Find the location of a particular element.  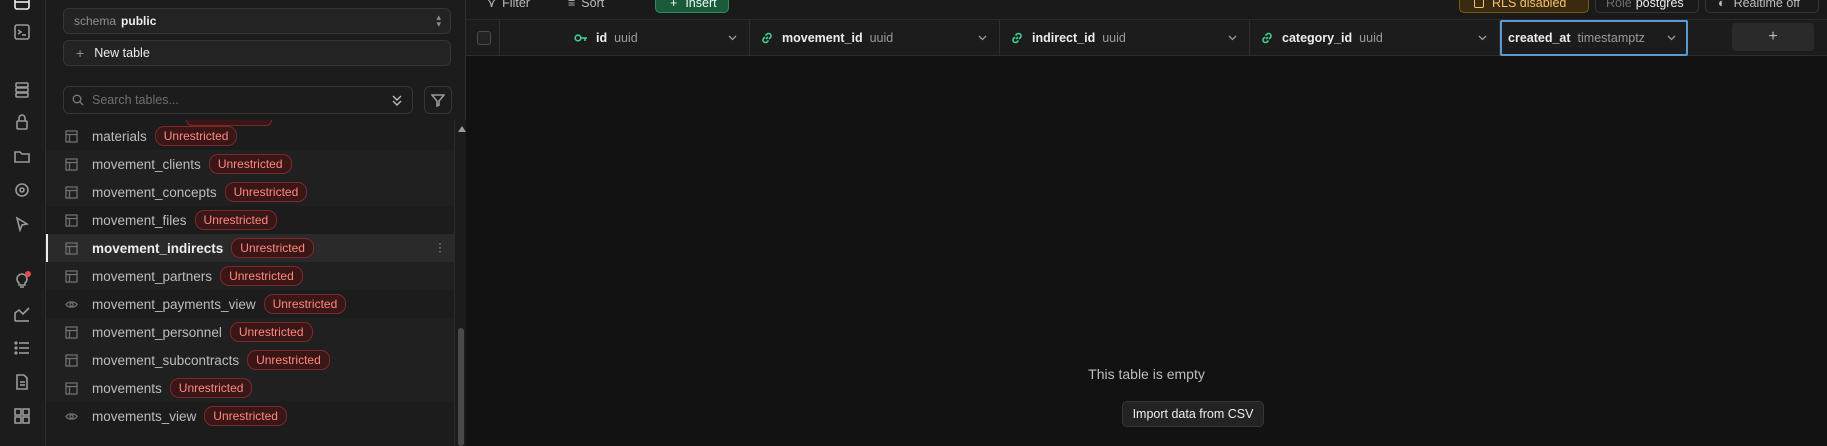

sidebar-scrollbar is located at coordinates (460, 283).